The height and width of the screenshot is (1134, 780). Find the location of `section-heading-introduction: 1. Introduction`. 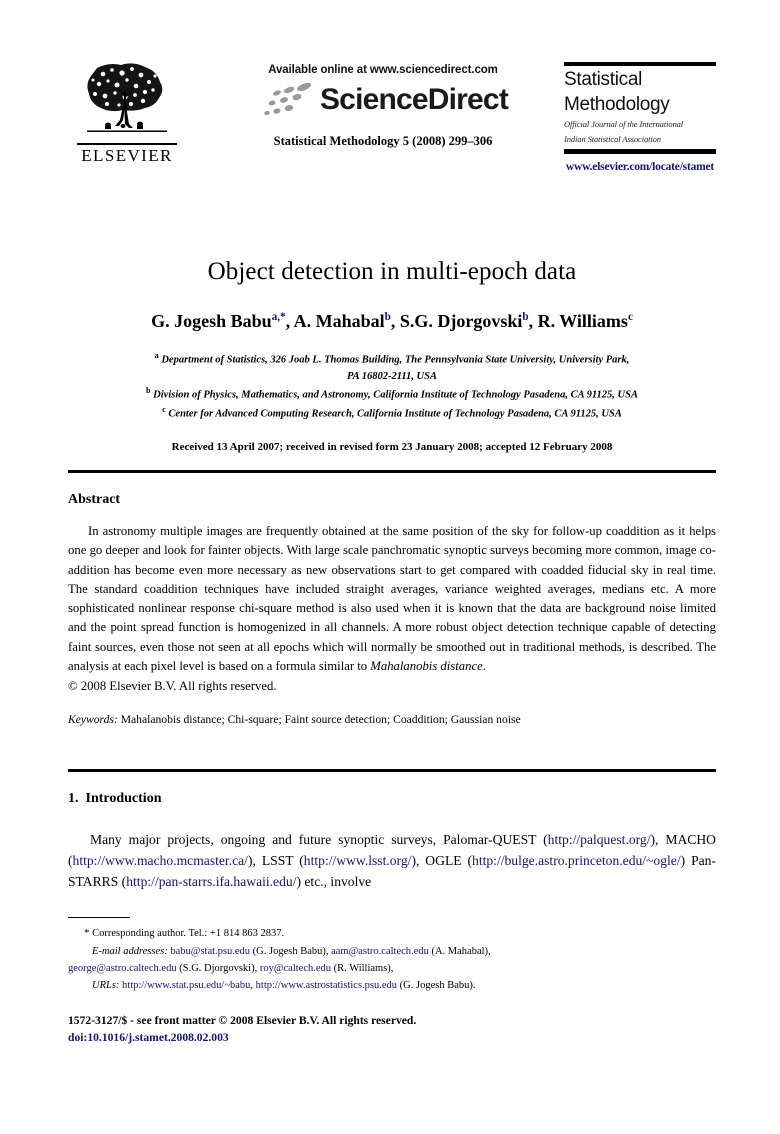

section-heading-introduction: 1. Introduction is located at coordinates (392, 799).